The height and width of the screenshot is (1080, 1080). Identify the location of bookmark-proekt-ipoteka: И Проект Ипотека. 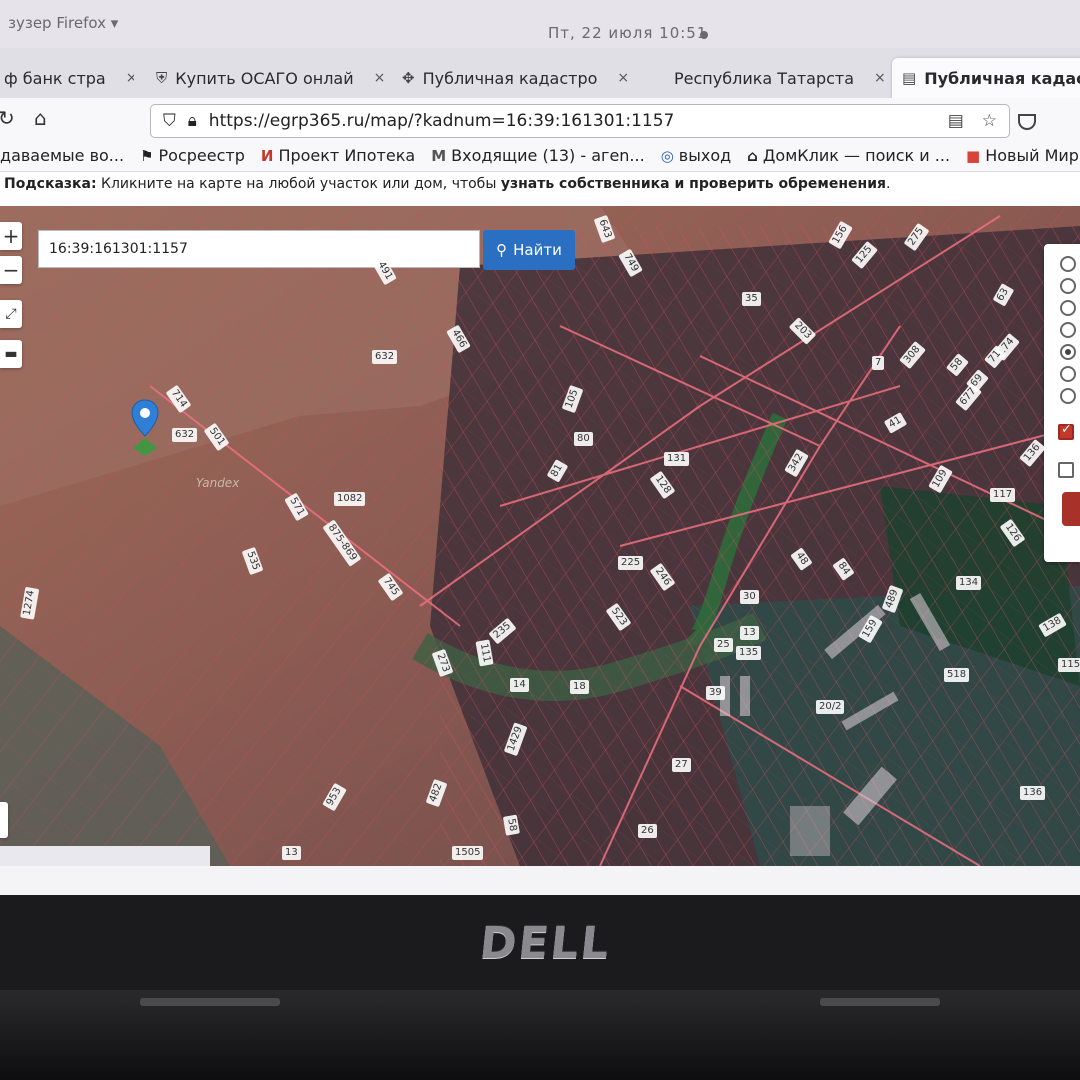
(338, 155).